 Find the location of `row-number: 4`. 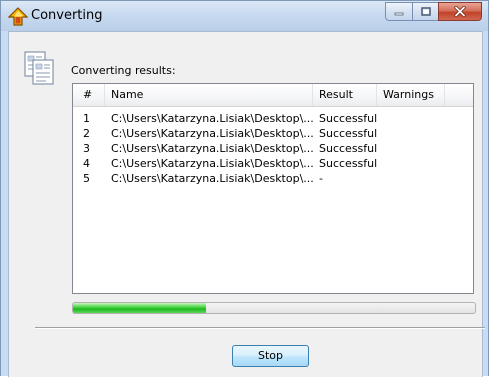

row-number: 4 is located at coordinates (86, 163).